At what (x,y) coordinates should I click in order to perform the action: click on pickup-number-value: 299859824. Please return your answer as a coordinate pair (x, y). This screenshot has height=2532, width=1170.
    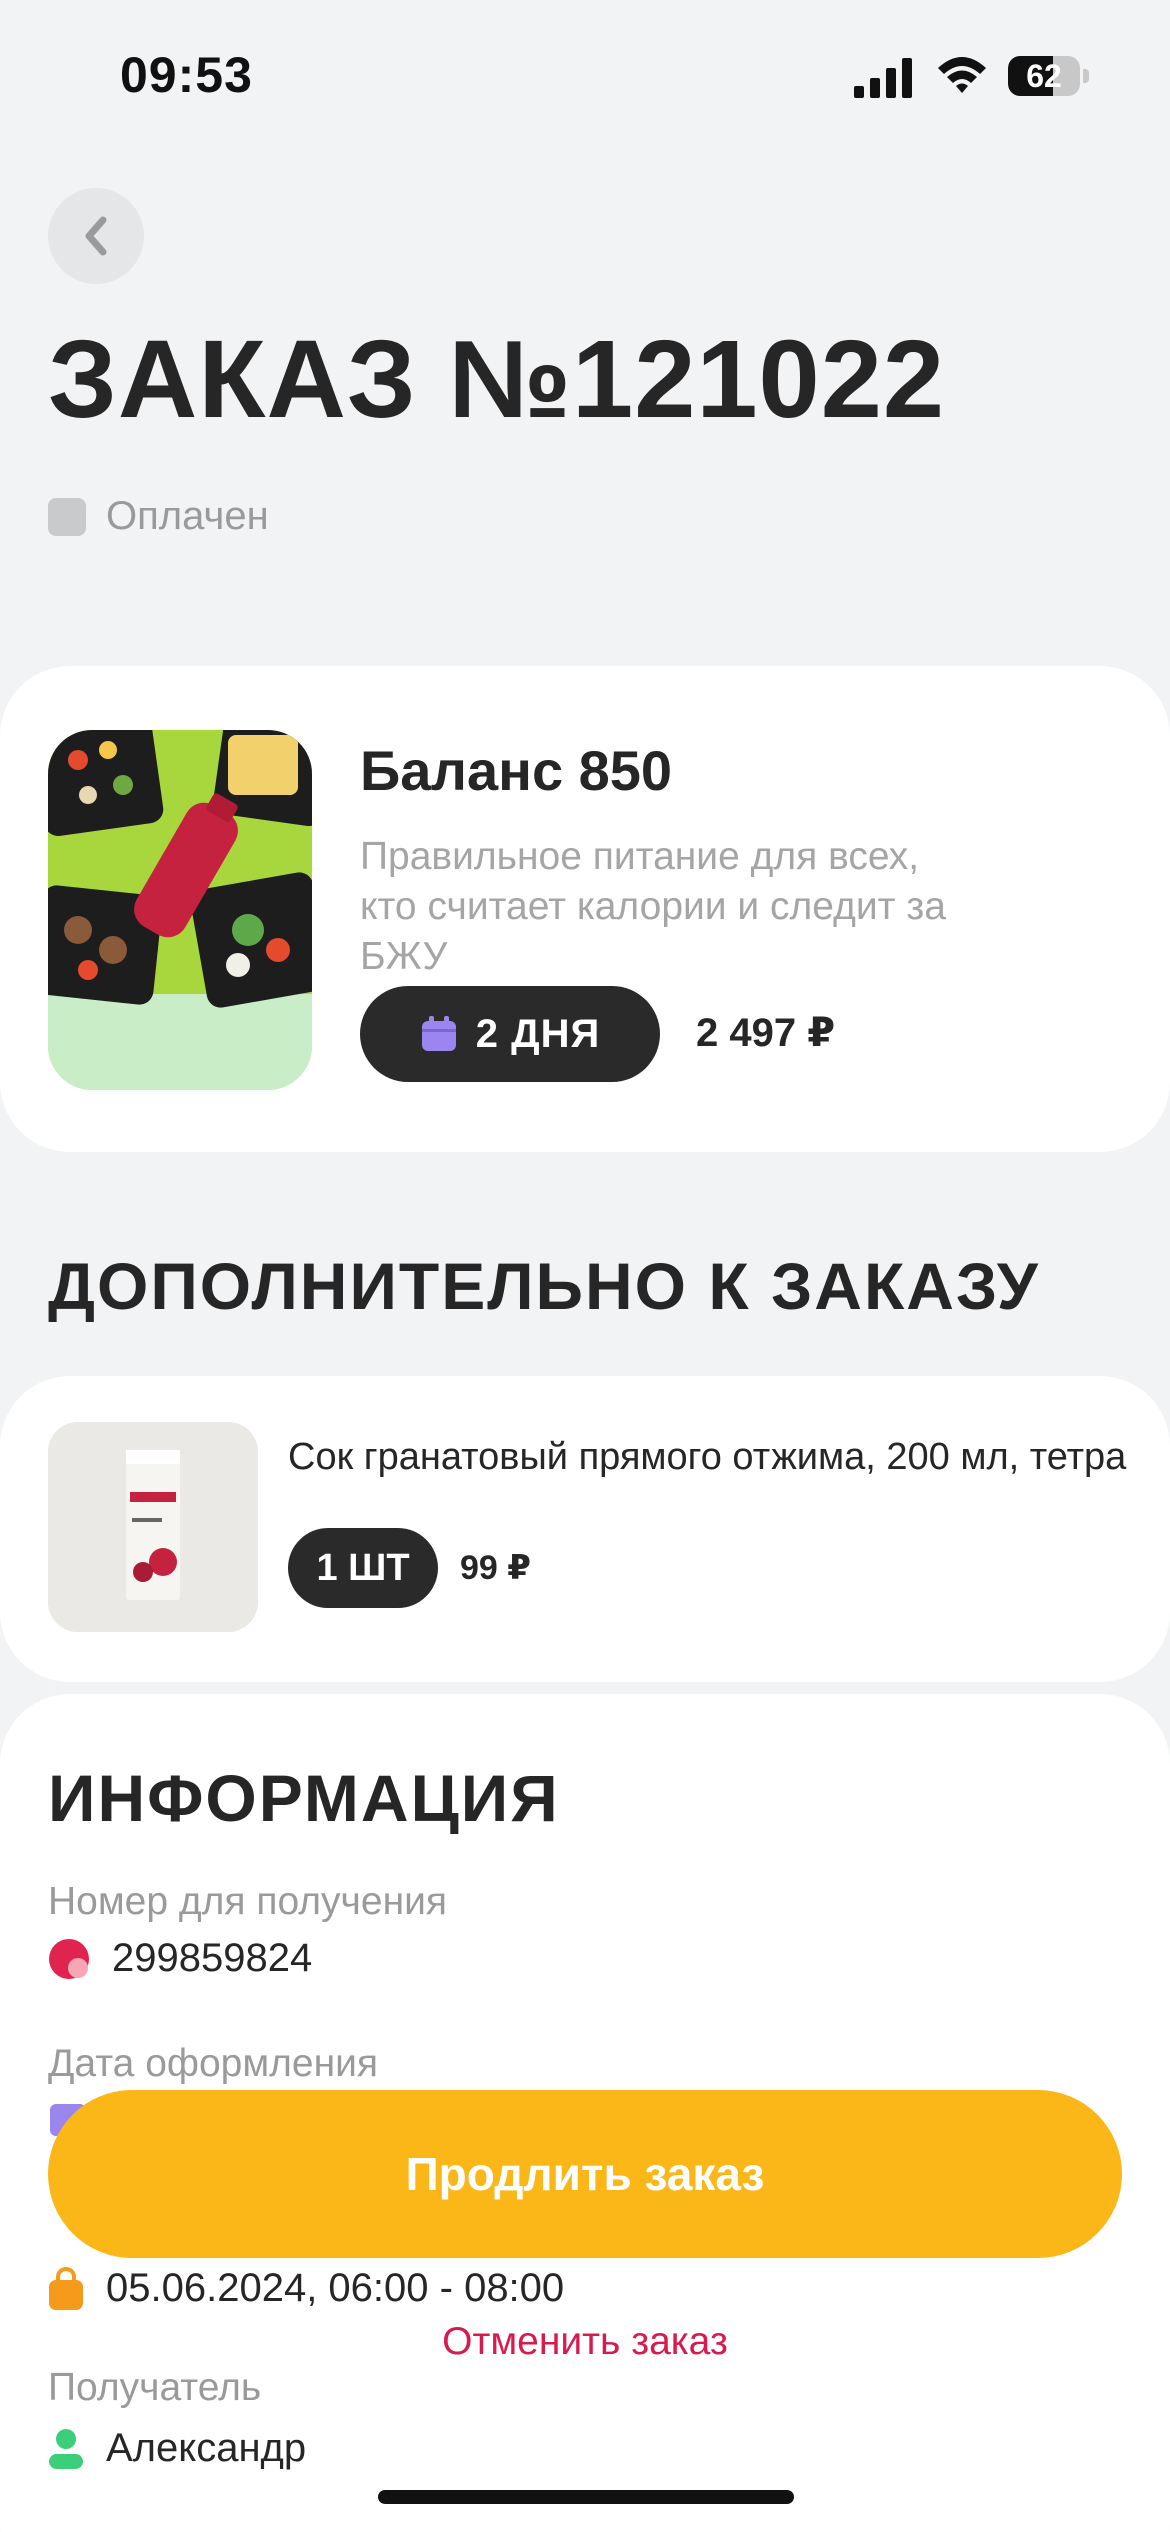
    Looking at the image, I should click on (212, 1958).